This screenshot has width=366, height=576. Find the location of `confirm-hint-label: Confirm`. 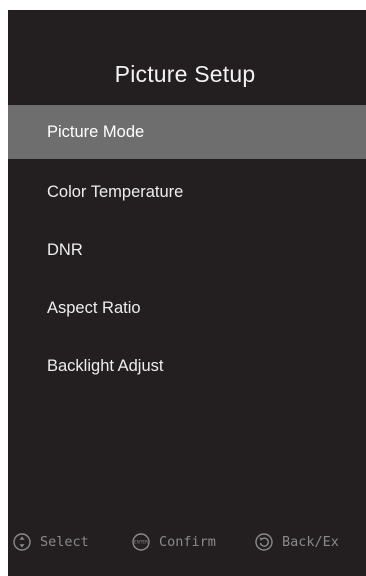

confirm-hint-label: Confirm is located at coordinates (187, 542).